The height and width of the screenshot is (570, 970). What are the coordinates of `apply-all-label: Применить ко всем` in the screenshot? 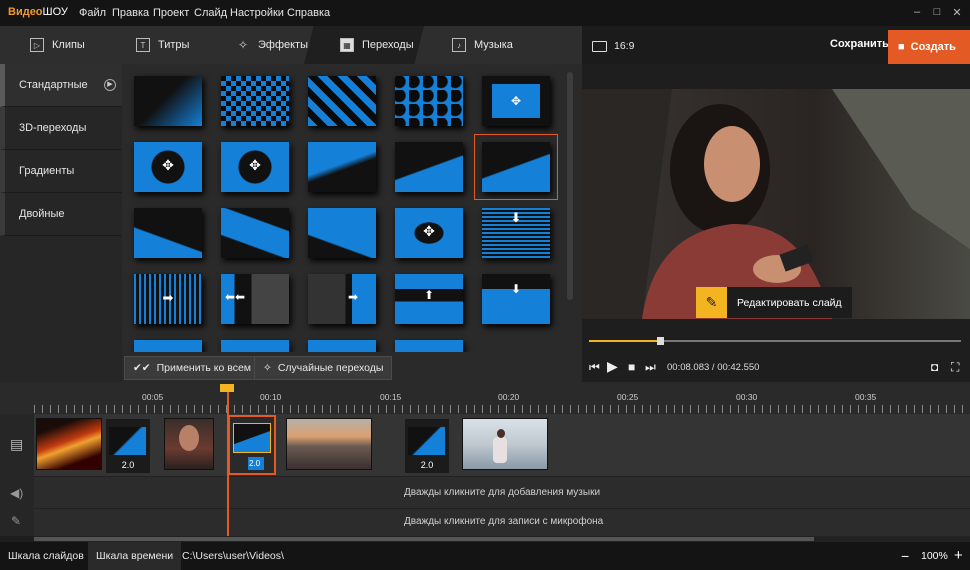 It's located at (204, 368).